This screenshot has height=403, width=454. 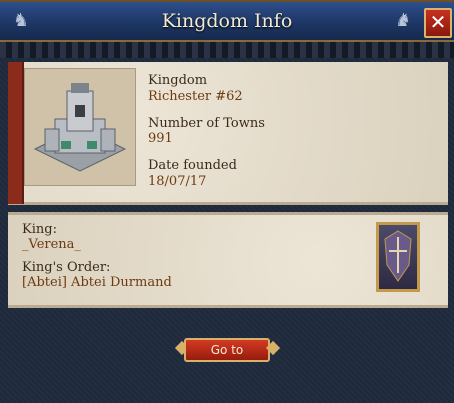 What do you see at coordinates (177, 181) in the screenshot?
I see `founded-value: 18/07/17` at bounding box center [177, 181].